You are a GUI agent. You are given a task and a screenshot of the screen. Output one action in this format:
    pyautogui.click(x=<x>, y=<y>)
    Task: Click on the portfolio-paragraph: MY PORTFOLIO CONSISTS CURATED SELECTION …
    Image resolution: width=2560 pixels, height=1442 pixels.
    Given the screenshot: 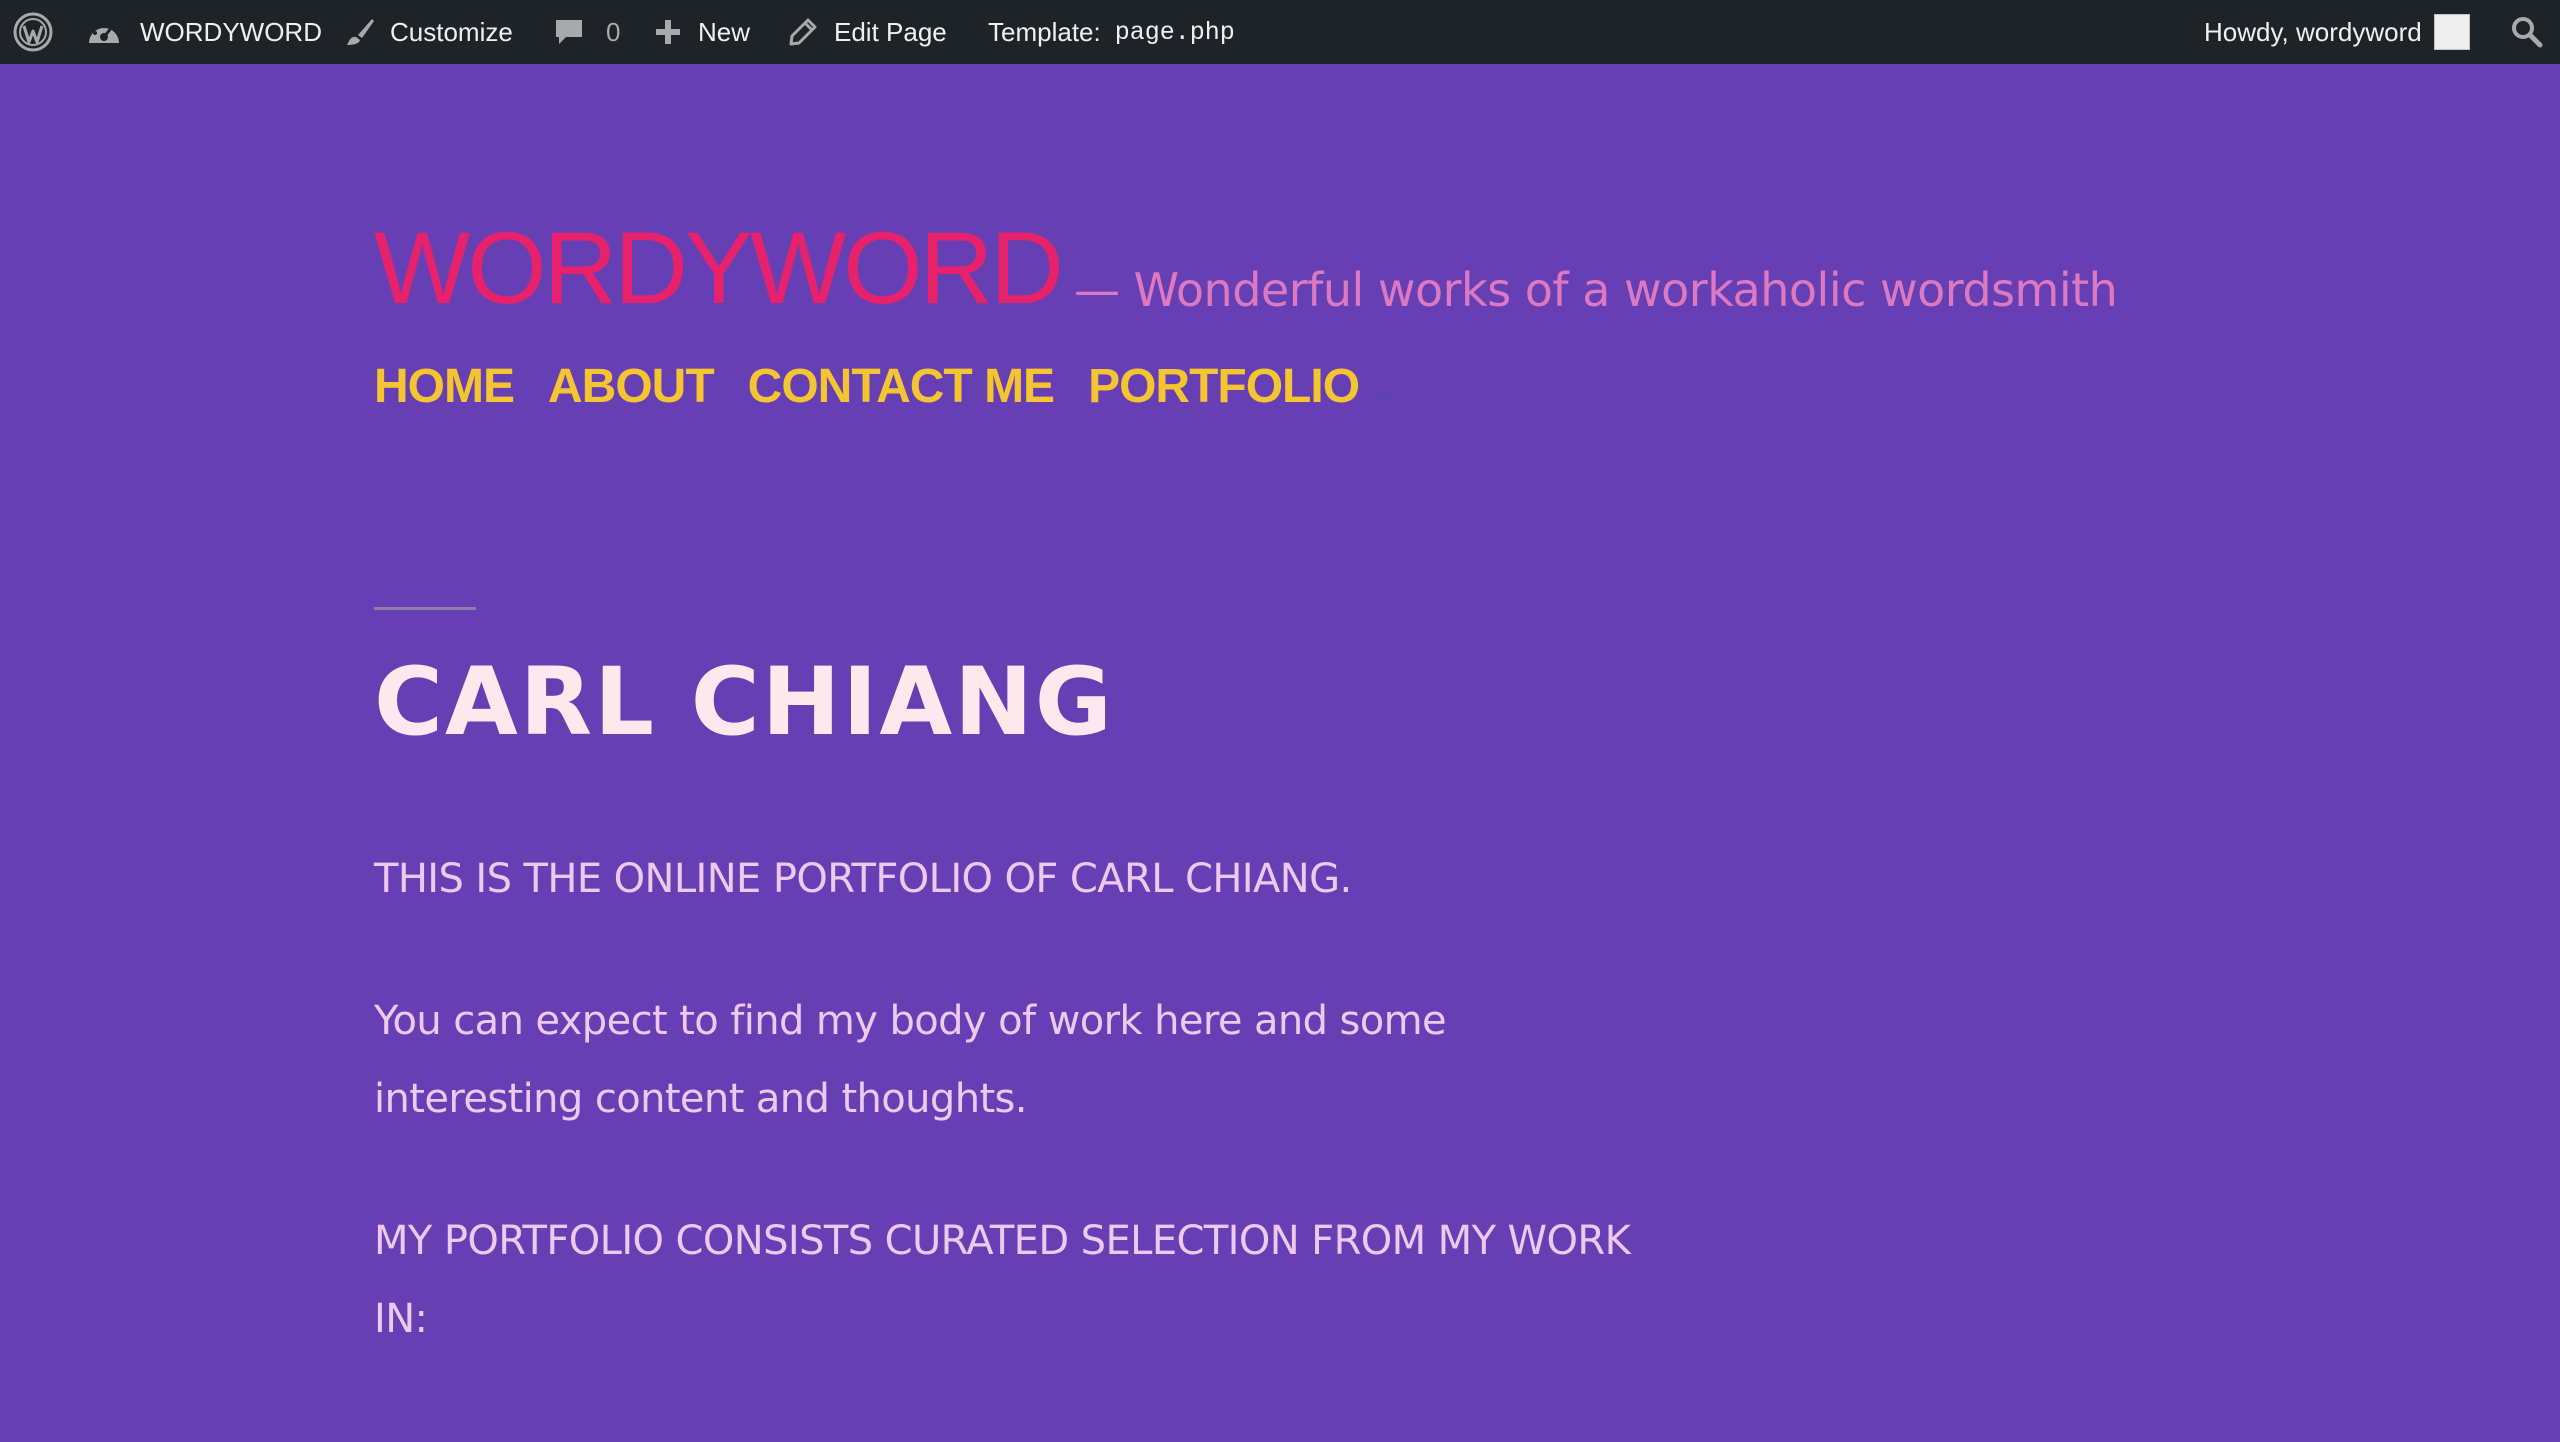 What is the action you would take?
    pyautogui.click(x=1002, y=1280)
    